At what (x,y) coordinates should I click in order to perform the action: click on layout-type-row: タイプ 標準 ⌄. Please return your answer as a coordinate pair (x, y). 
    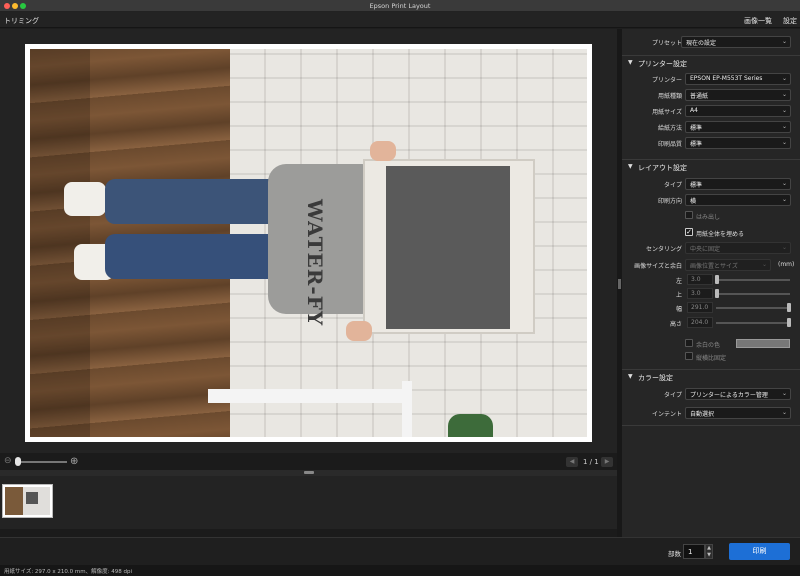
    Looking at the image, I should click on (711, 184).